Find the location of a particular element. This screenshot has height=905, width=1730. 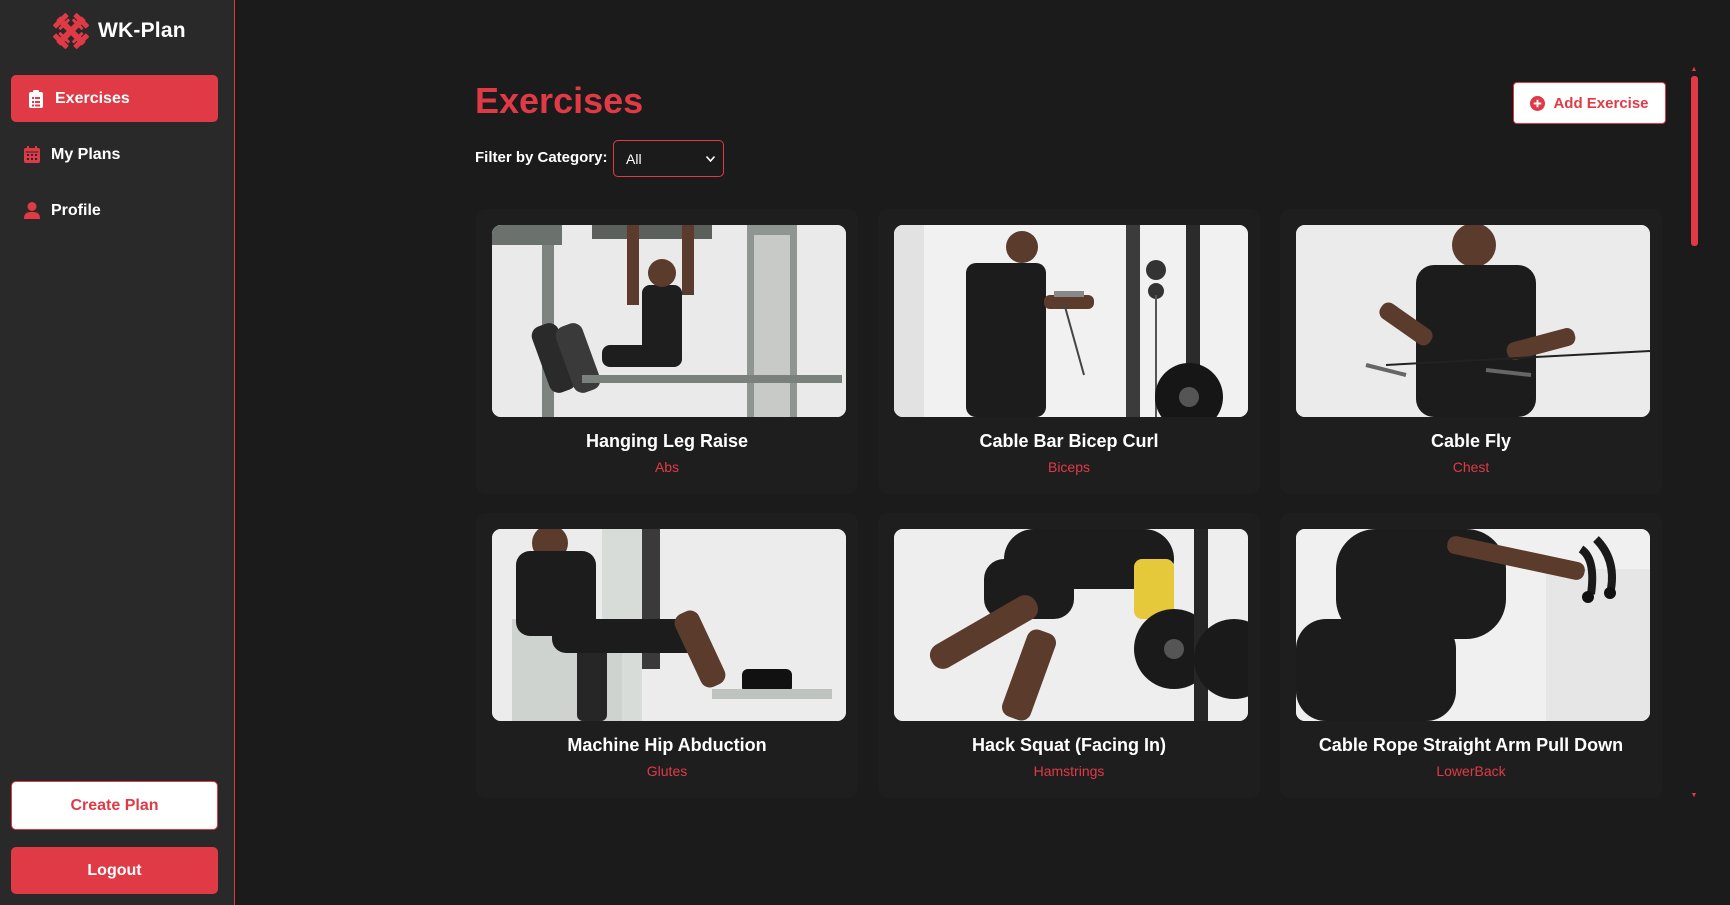

brand-name: WK-Plan is located at coordinates (142, 30).